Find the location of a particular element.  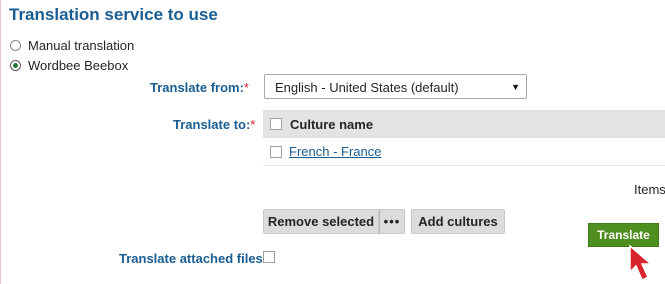

radio-wordbee-beebox: Wordbee Beebox is located at coordinates (69, 65).